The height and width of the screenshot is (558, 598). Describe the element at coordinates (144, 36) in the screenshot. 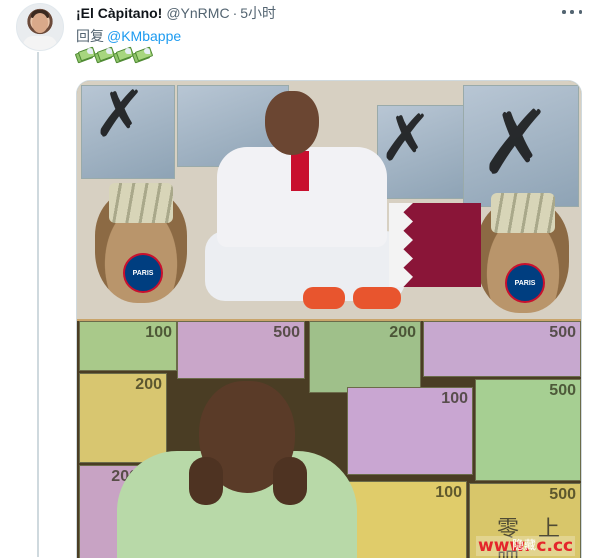

I see `reply-mention-link: @KMbappe` at that location.